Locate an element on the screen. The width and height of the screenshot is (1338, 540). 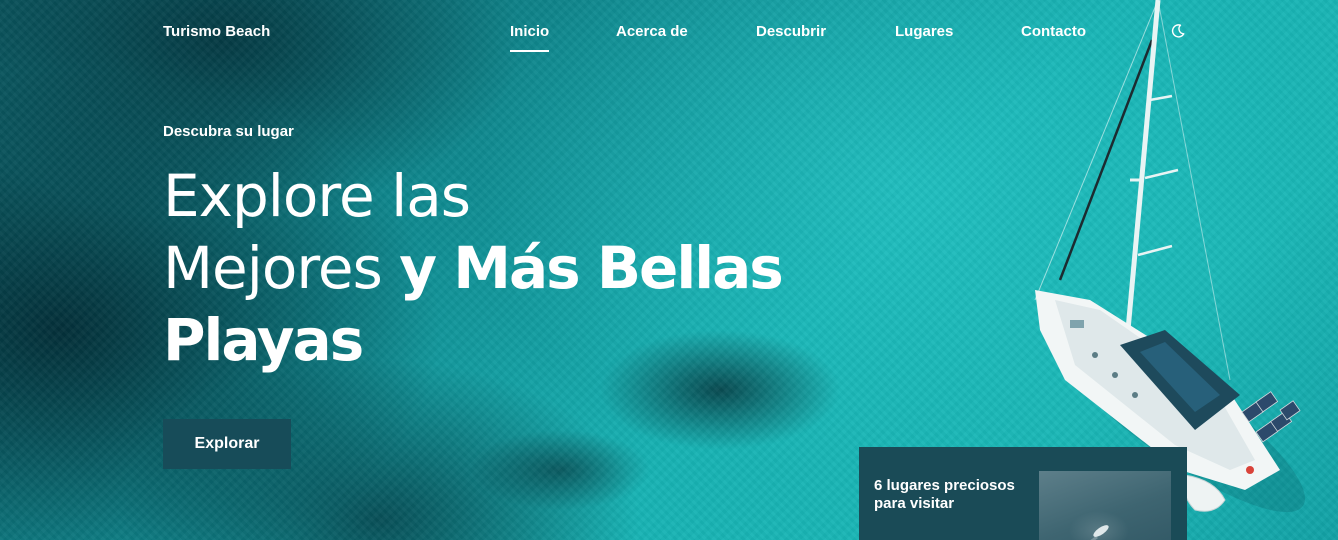
nav-link-contacto: Contacto is located at coordinates (1053, 31).